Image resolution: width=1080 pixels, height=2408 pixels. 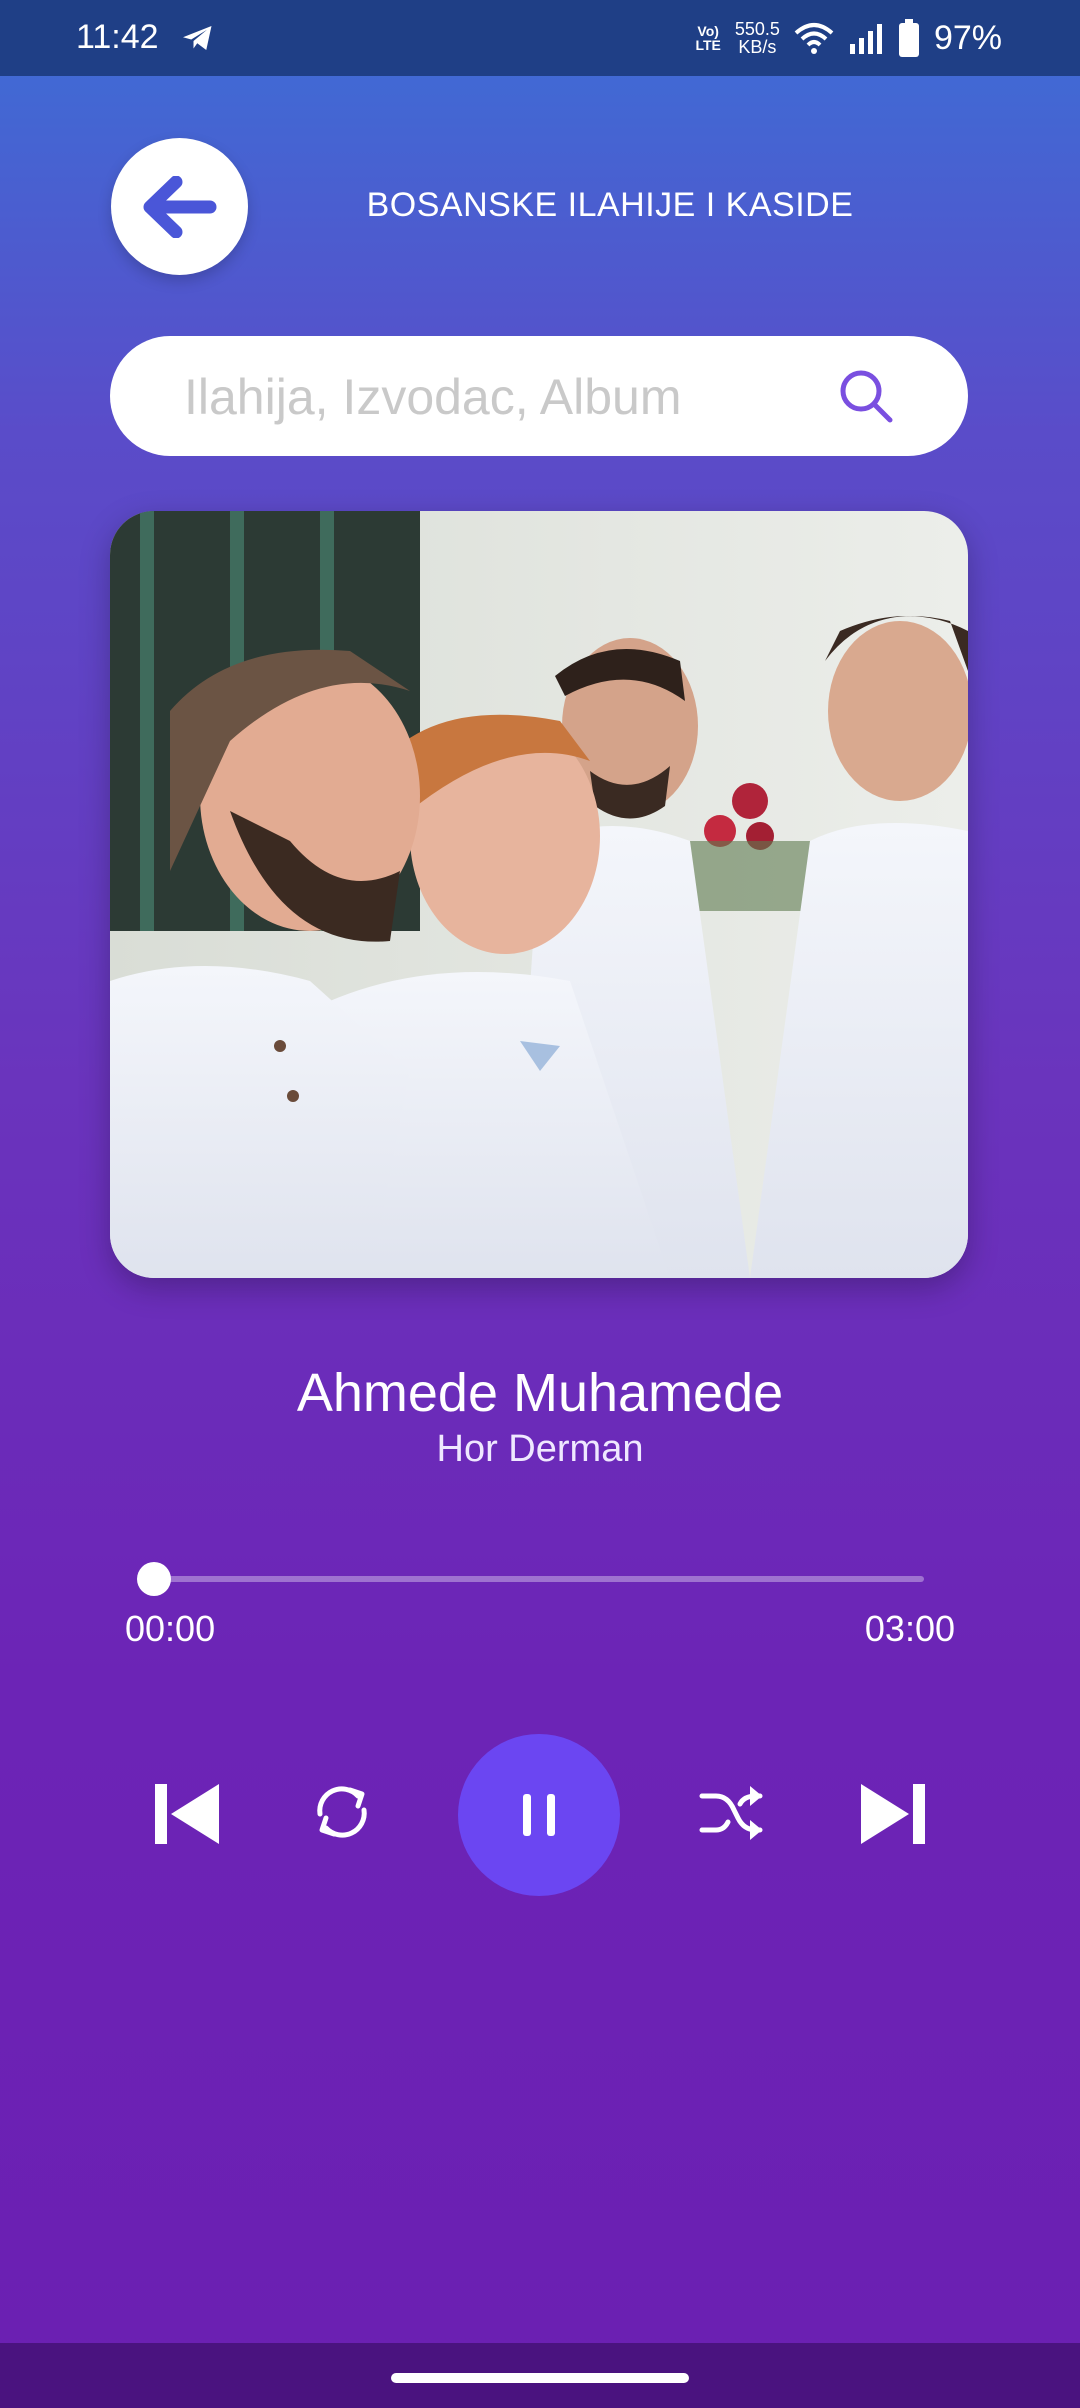 What do you see at coordinates (117, 37) in the screenshot?
I see `status-time: 11:42` at bounding box center [117, 37].